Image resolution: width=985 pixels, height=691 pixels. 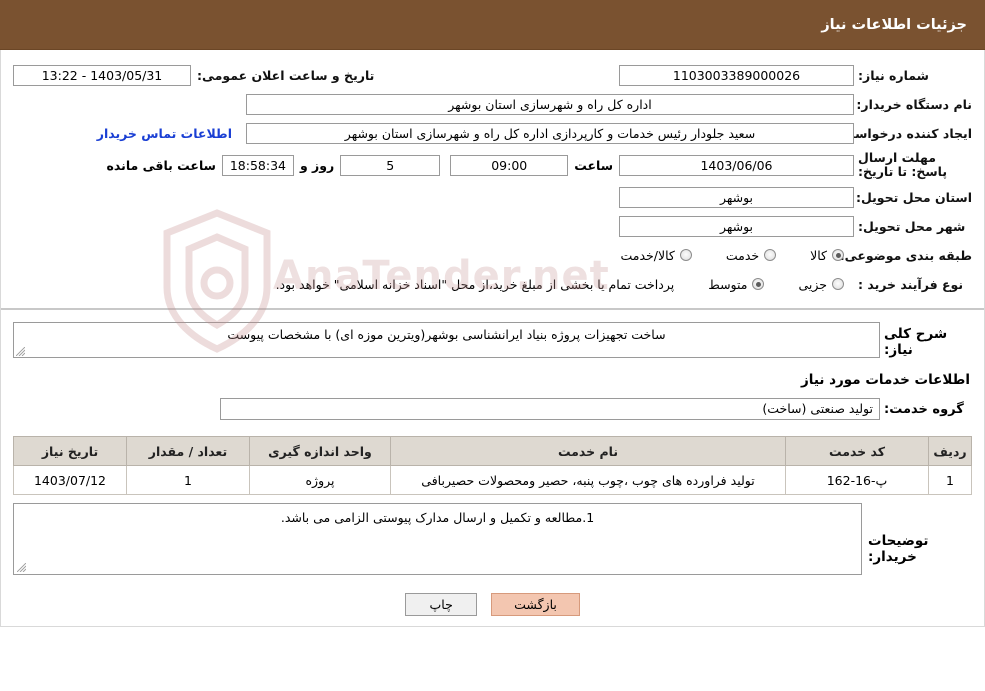 What do you see at coordinates (286, 75) in the screenshot?
I see `announcement-datetime-label: تاریخ و ساعت اعلان عمومی:` at bounding box center [286, 75].